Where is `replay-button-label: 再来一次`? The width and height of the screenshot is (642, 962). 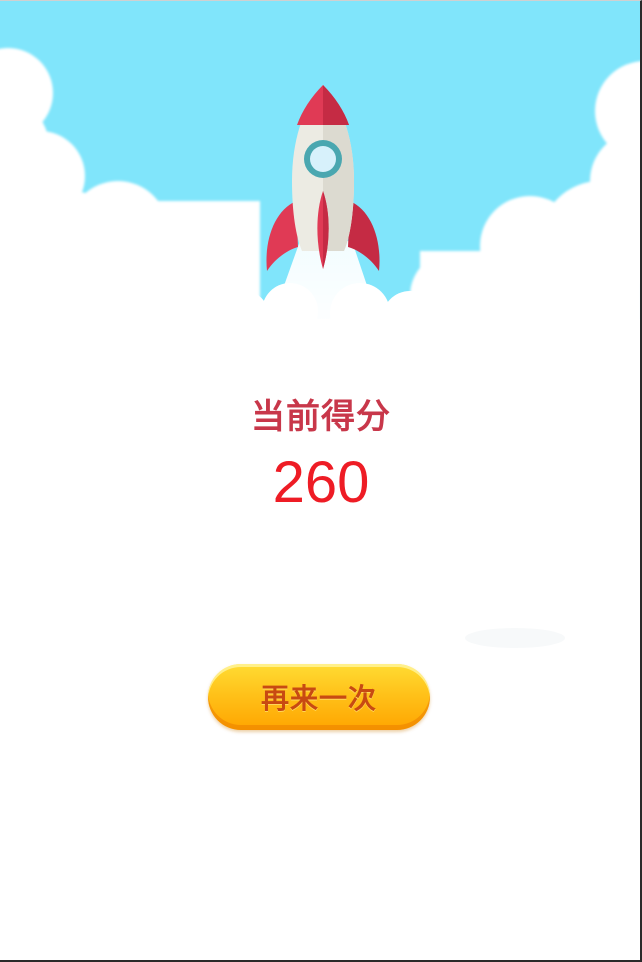
replay-button-label: 再来一次 is located at coordinates (318, 698).